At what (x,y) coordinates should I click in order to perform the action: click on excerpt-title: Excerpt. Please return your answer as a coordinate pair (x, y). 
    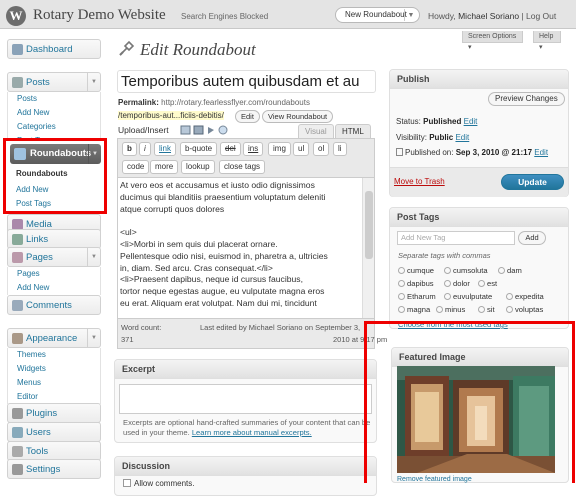
    Looking at the image, I should click on (245, 369).